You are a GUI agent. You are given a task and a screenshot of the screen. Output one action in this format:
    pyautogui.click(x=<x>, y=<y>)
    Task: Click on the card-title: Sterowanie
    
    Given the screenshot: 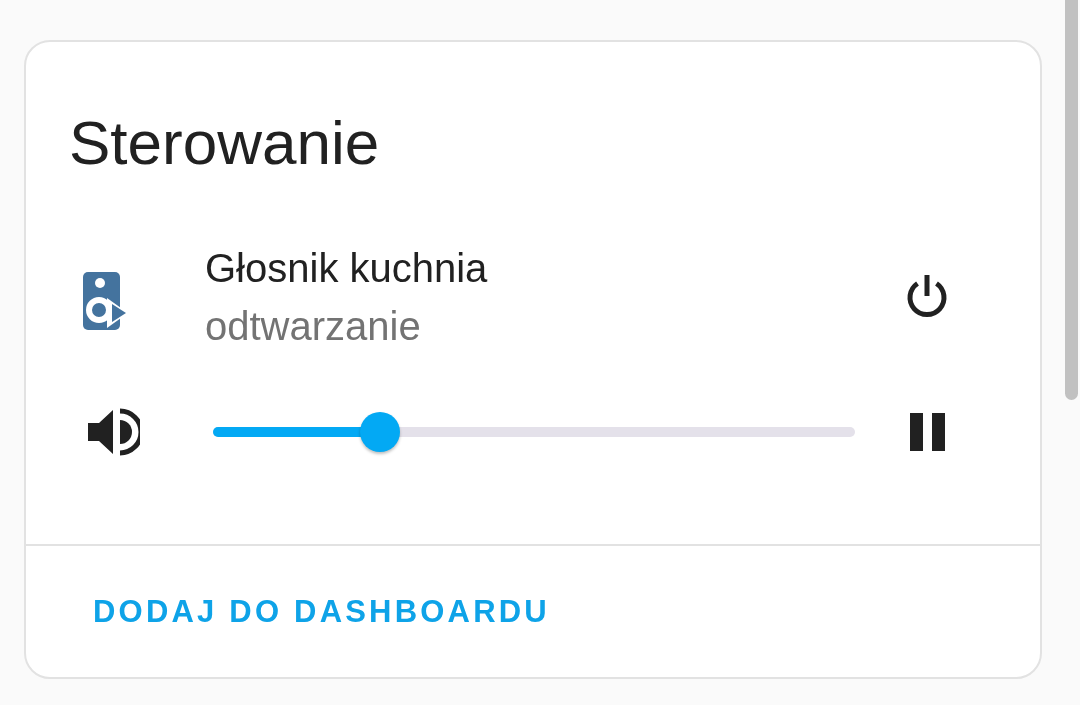 What is the action you would take?
    pyautogui.click(x=224, y=143)
    